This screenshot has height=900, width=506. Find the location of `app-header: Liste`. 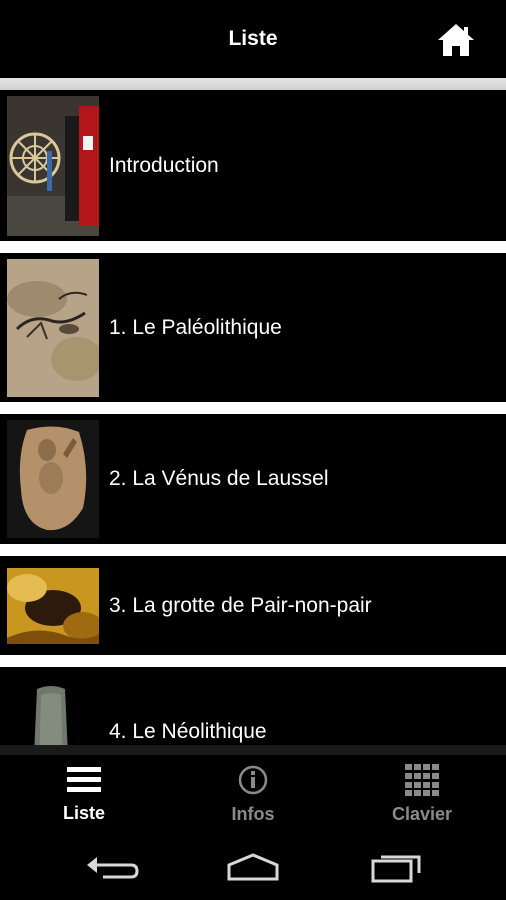

app-header: Liste is located at coordinates (253, 39).